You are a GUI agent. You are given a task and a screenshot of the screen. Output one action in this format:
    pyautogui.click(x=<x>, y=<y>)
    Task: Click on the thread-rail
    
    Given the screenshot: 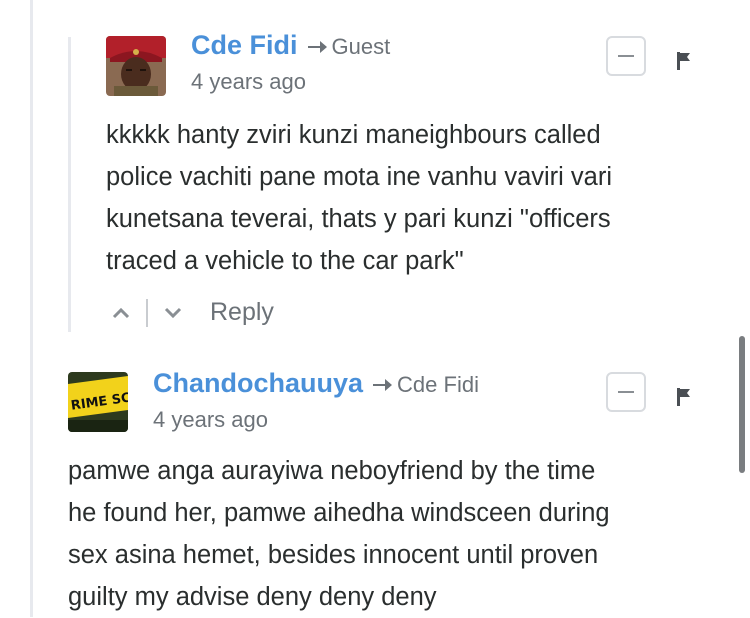 What is the action you would take?
    pyautogui.click(x=31, y=308)
    